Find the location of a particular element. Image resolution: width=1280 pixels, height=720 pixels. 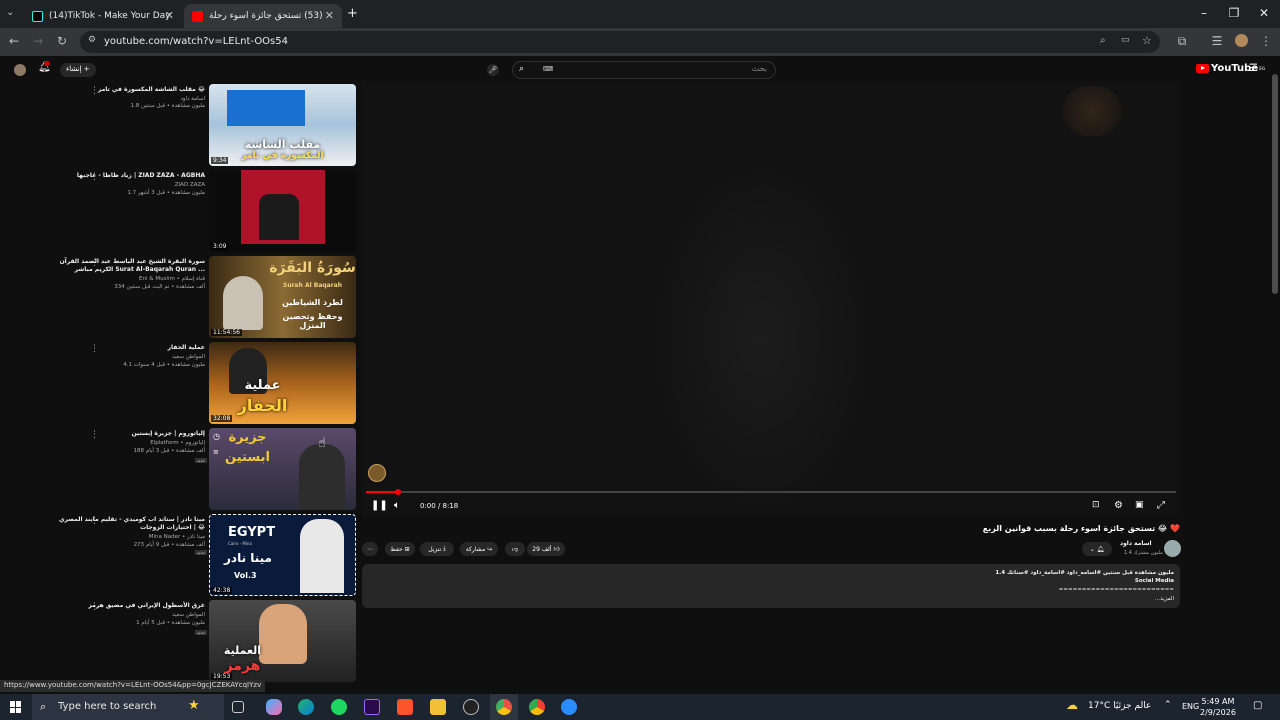

guide-menu-icon: ☰ is located at coordinates (1253, 68).